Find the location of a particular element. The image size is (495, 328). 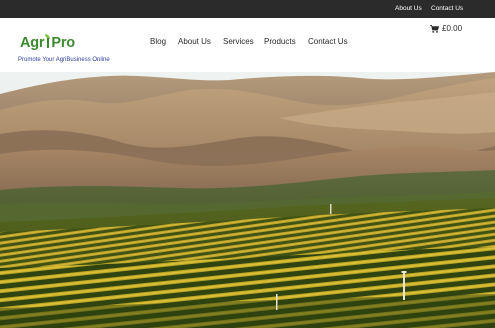

brand-logo: Agr Pro is located at coordinates (47, 44).